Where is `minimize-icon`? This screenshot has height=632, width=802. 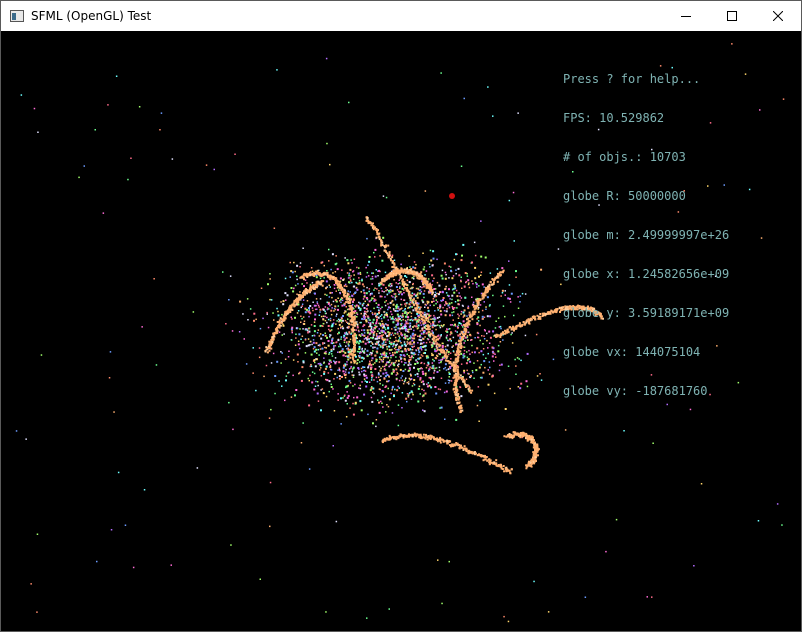
minimize-icon is located at coordinates (686, 16).